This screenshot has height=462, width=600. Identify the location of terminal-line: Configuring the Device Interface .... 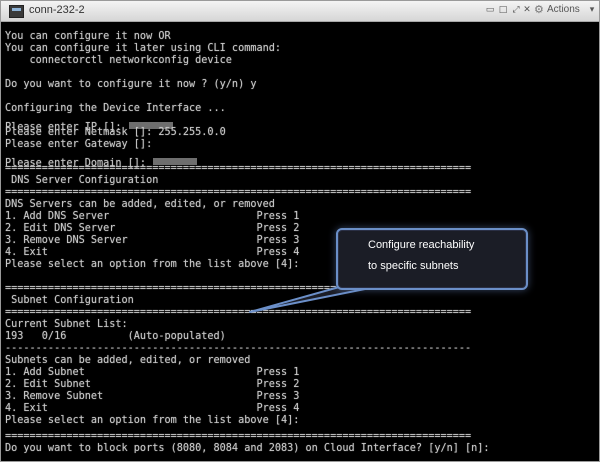
(115, 108).